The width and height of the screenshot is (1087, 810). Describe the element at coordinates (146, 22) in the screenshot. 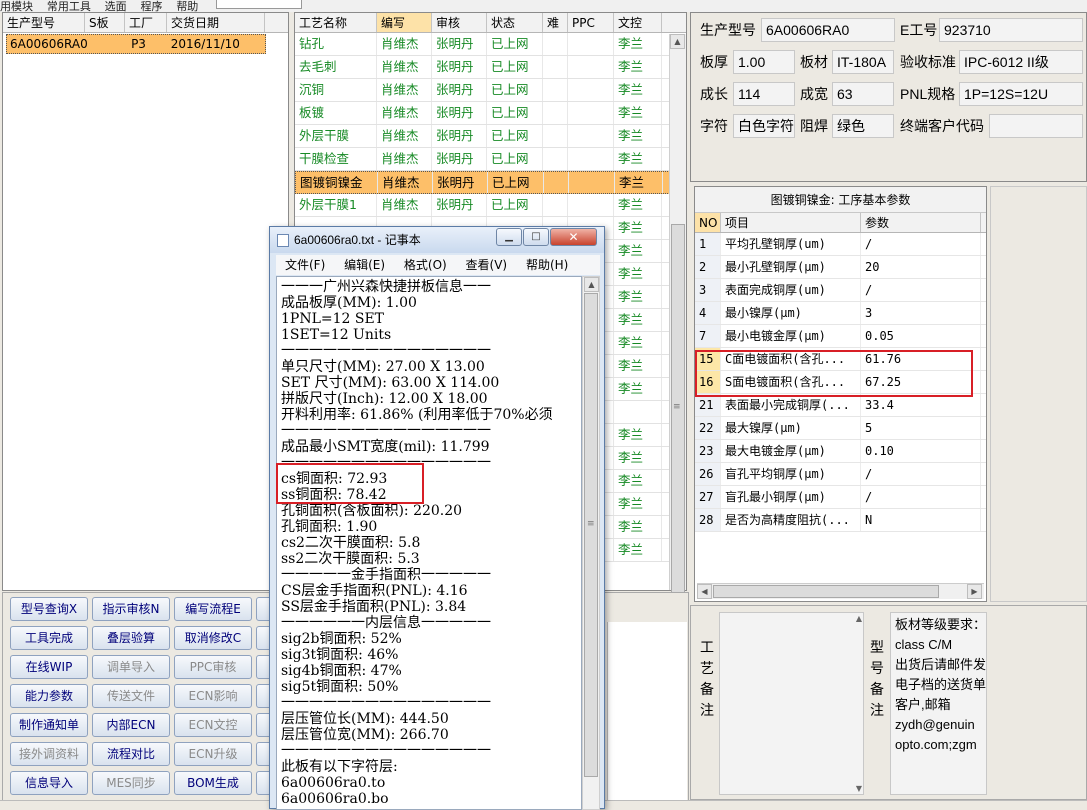

I see `col-factory: 工厂` at that location.